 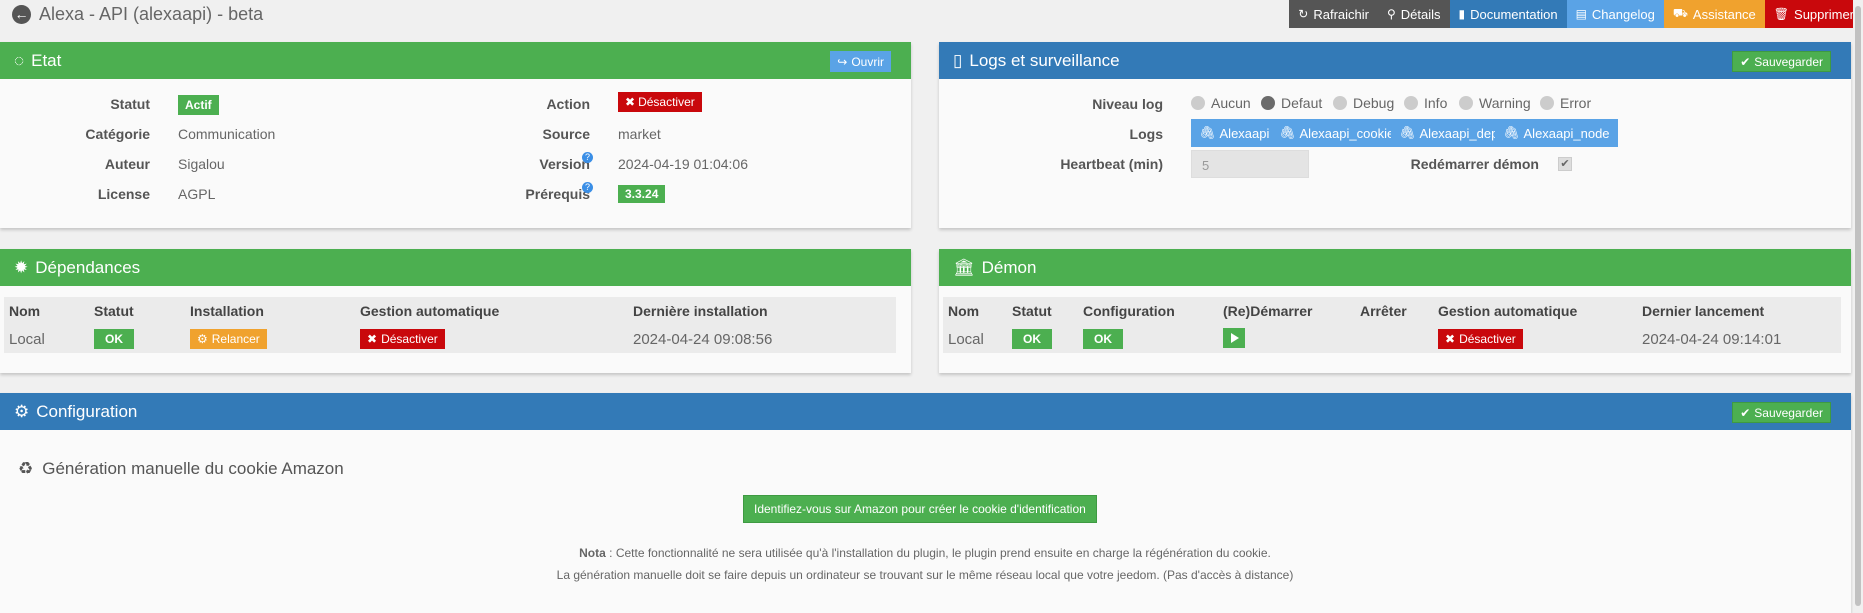 What do you see at coordinates (1565, 103) in the screenshot?
I see `level-error: Error` at bounding box center [1565, 103].